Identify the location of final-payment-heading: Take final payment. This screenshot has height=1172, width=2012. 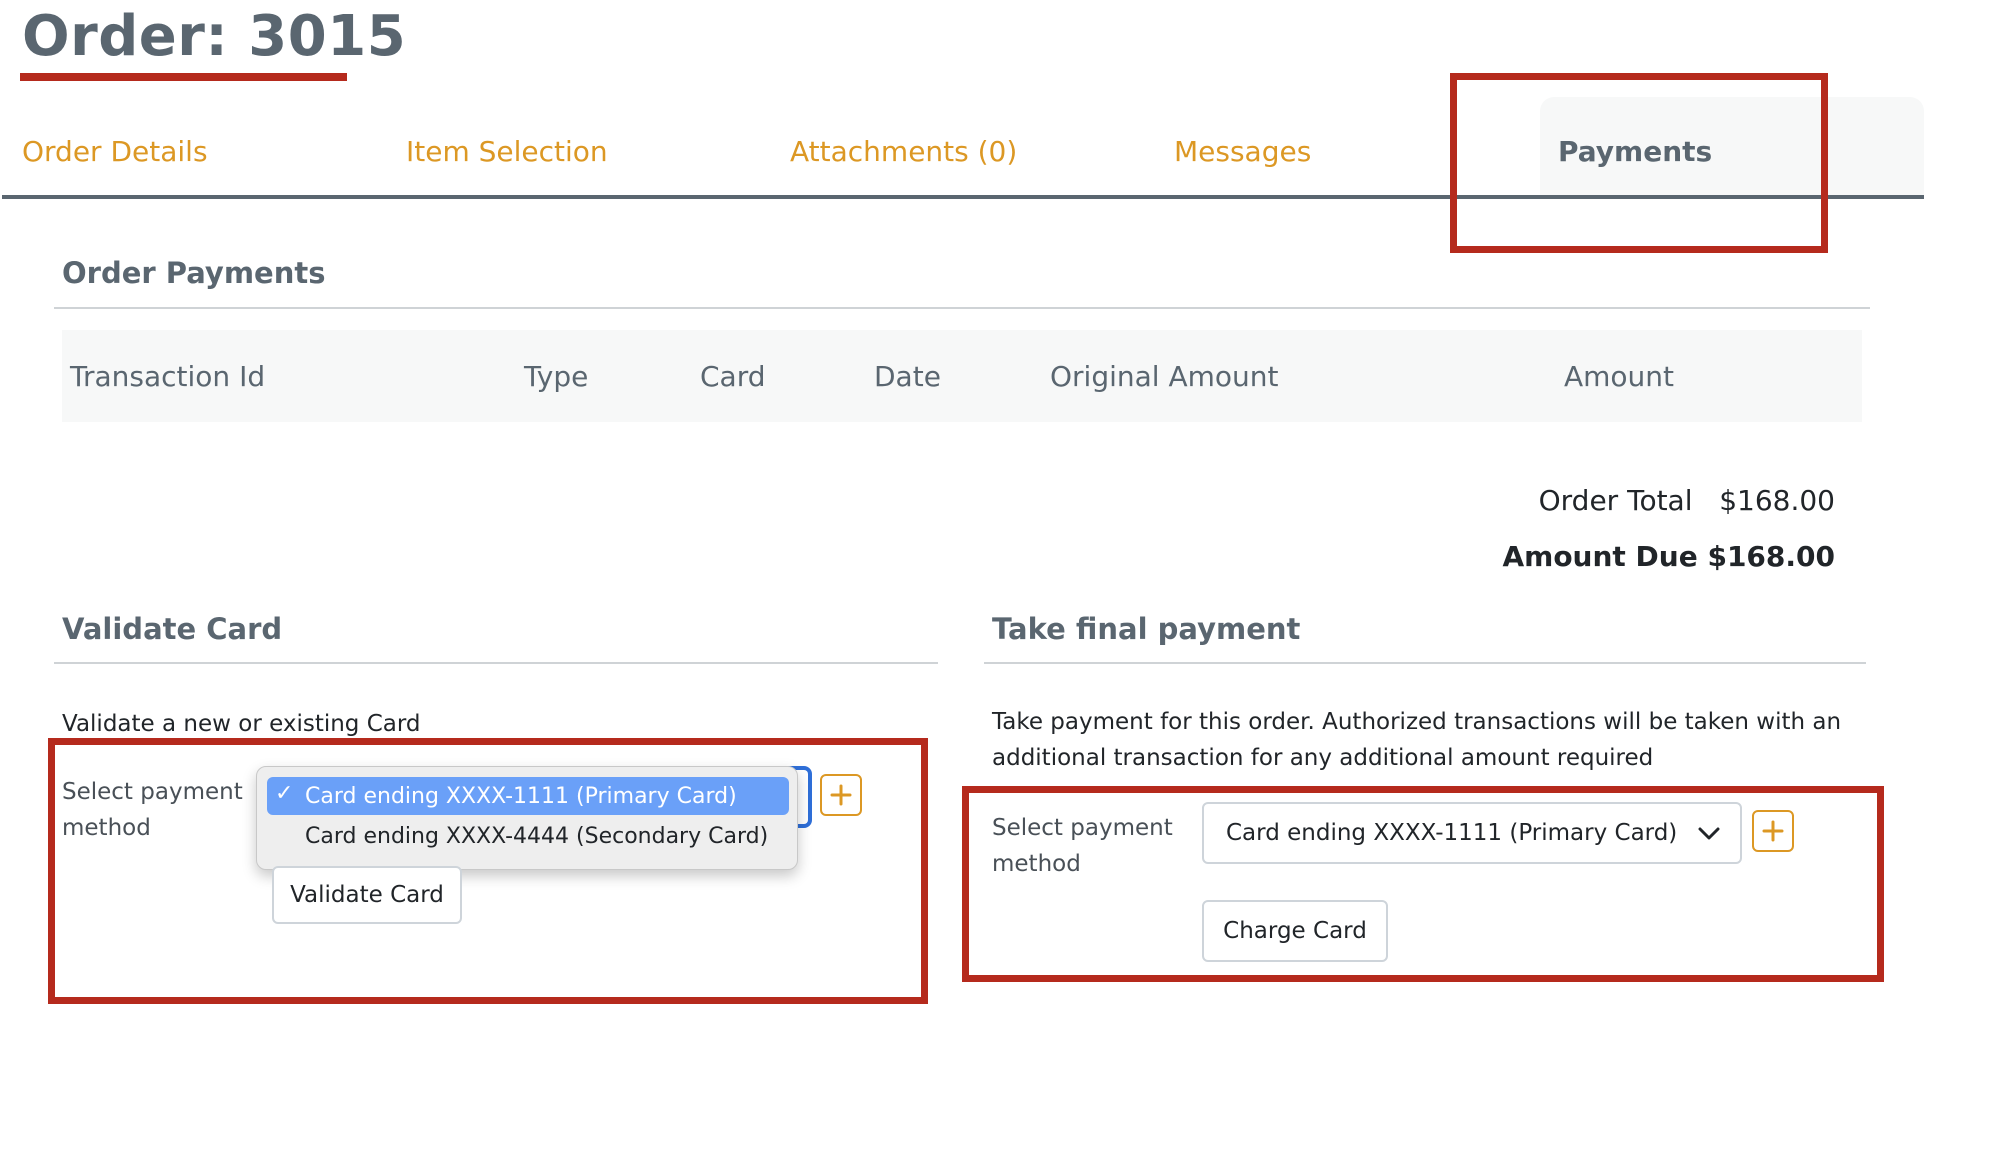
(1146, 629).